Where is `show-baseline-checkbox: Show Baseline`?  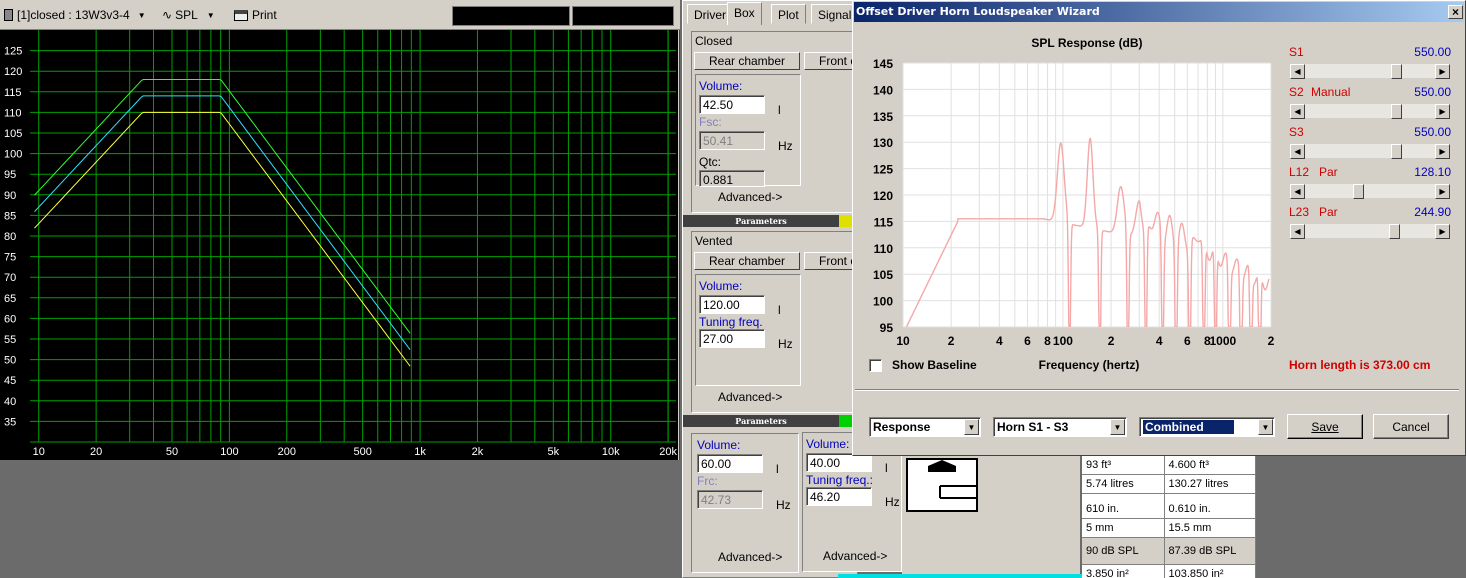 show-baseline-checkbox: Show Baseline is located at coordinates (923, 365).